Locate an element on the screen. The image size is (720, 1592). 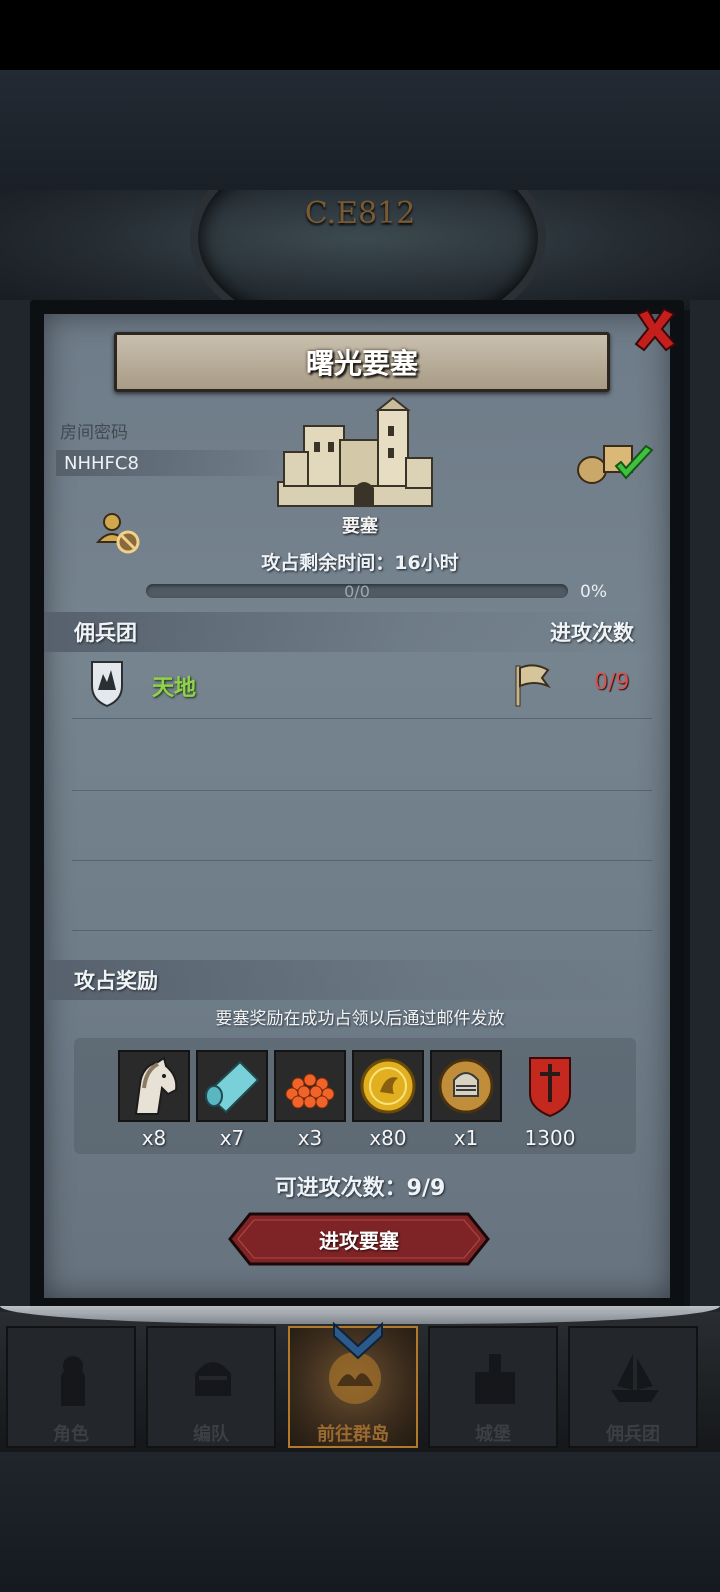
gold-coin-icon is located at coordinates (388, 1086).